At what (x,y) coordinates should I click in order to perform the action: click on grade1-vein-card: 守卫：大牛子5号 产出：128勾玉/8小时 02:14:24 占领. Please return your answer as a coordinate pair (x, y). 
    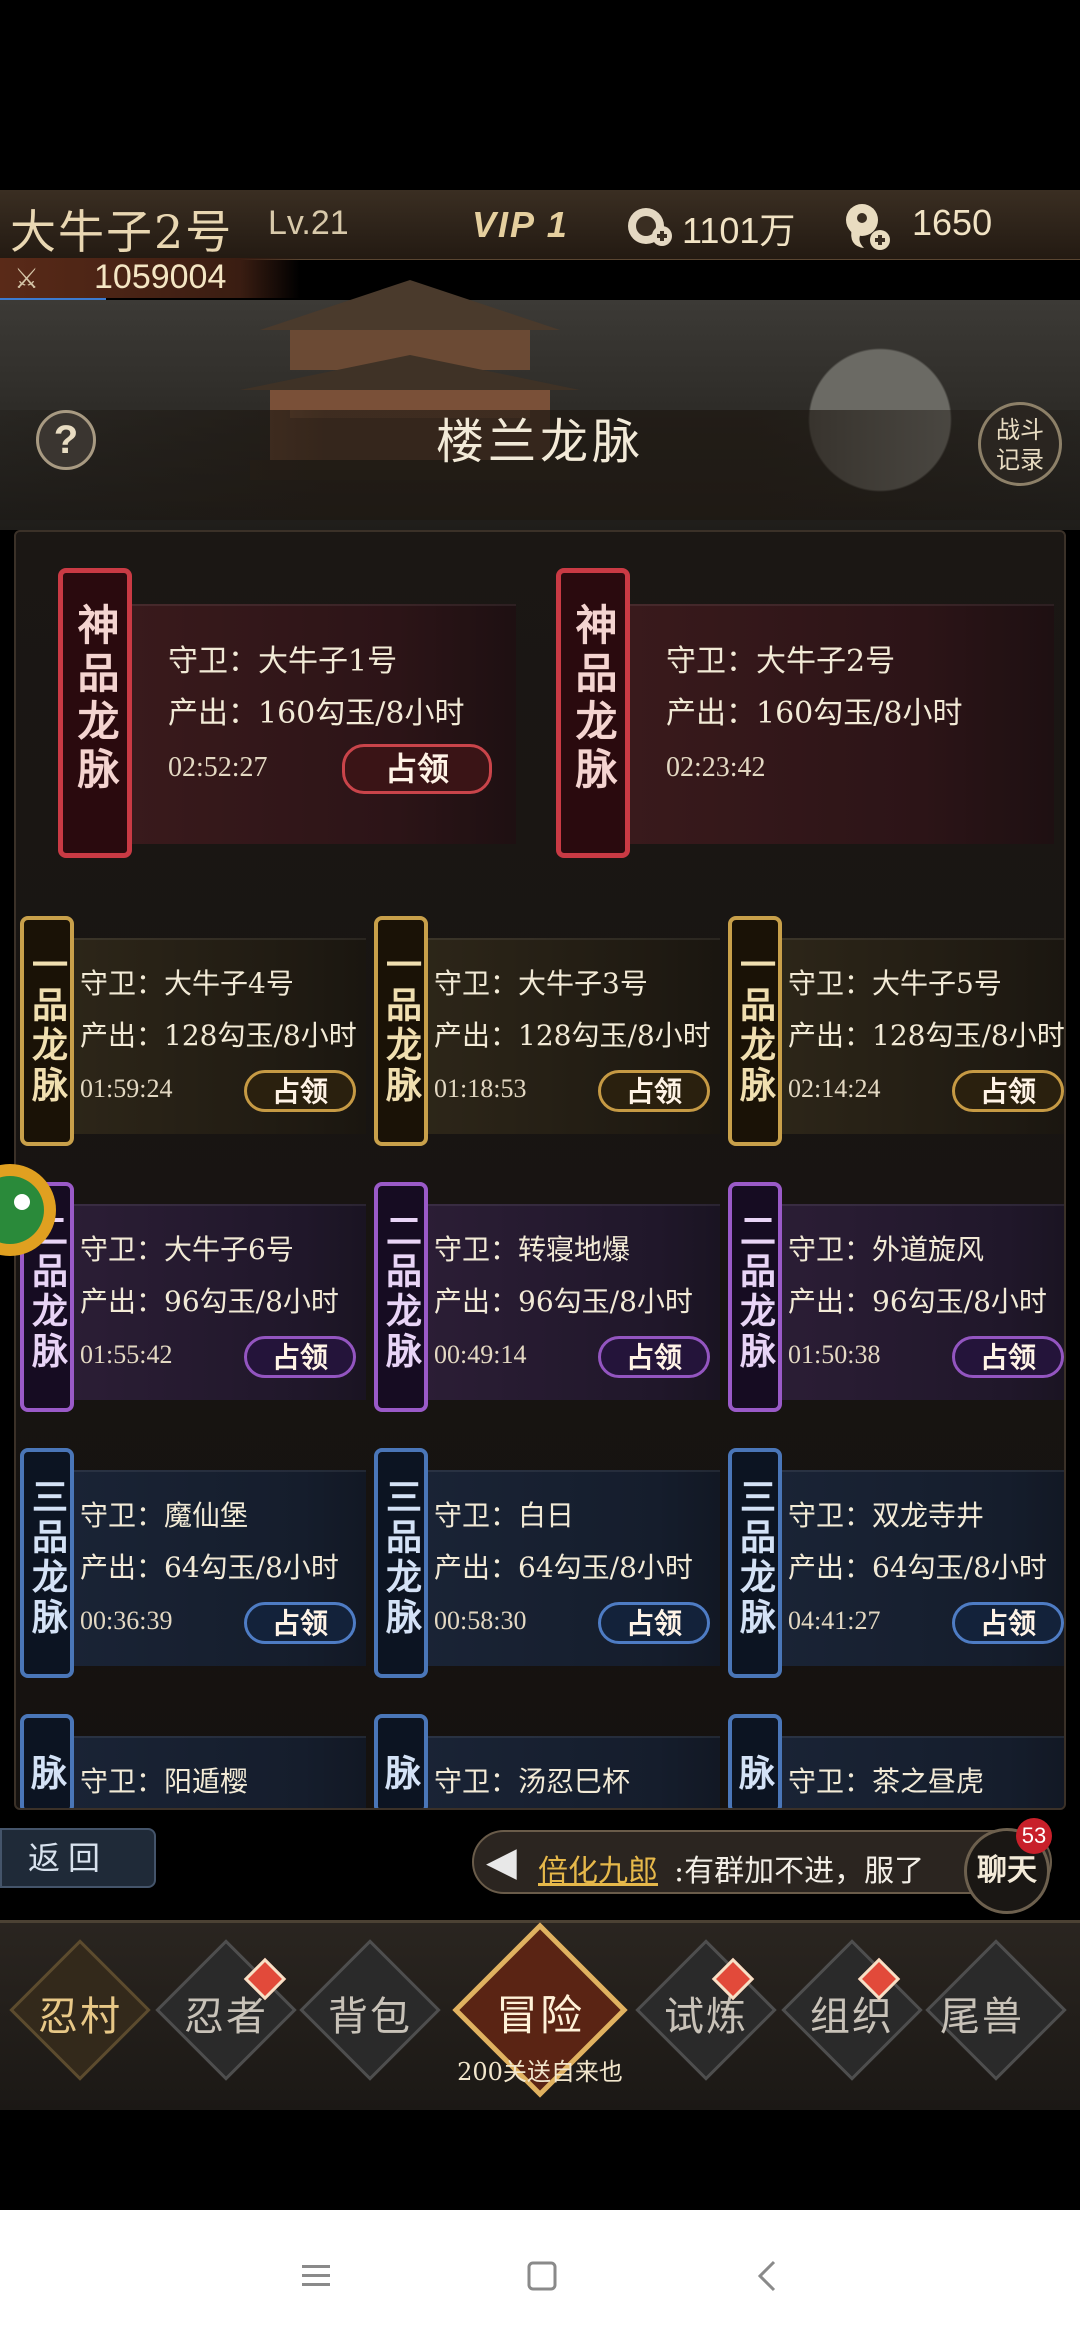
    Looking at the image, I should click on (912, 1036).